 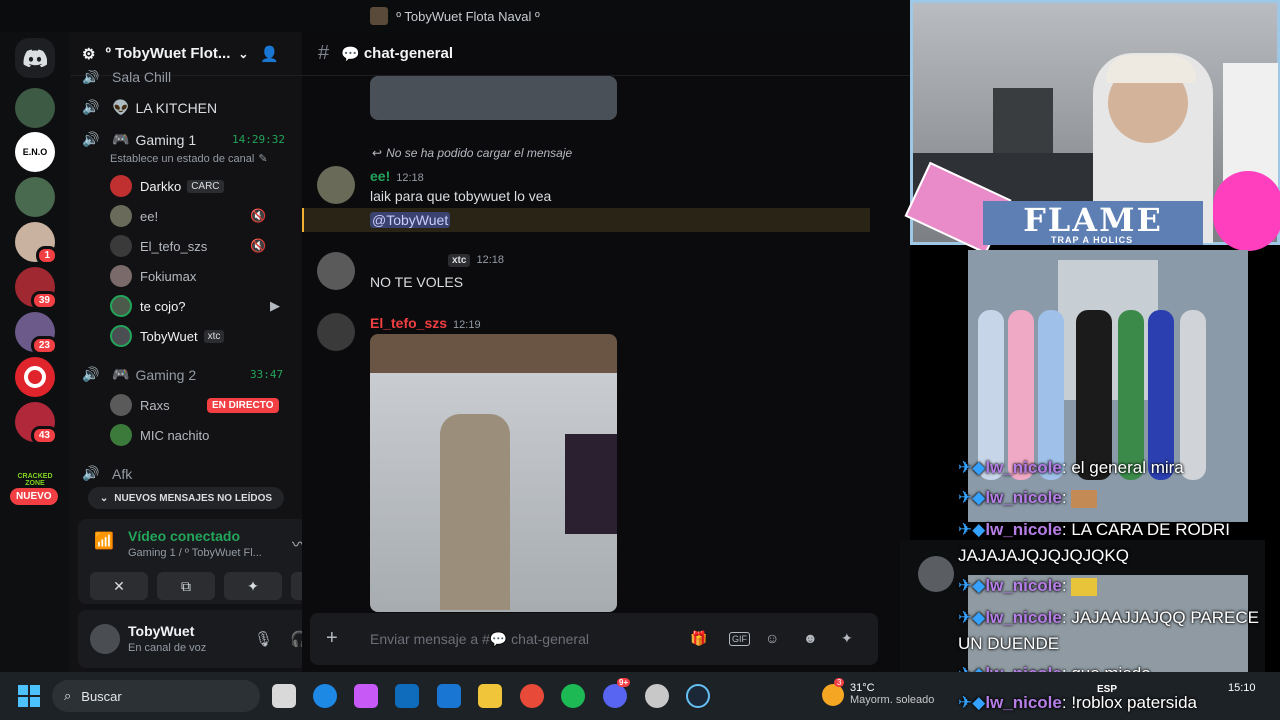 What do you see at coordinates (156, 696) in the screenshot?
I see `taskbar-search: ⌕ Buscar` at bounding box center [156, 696].